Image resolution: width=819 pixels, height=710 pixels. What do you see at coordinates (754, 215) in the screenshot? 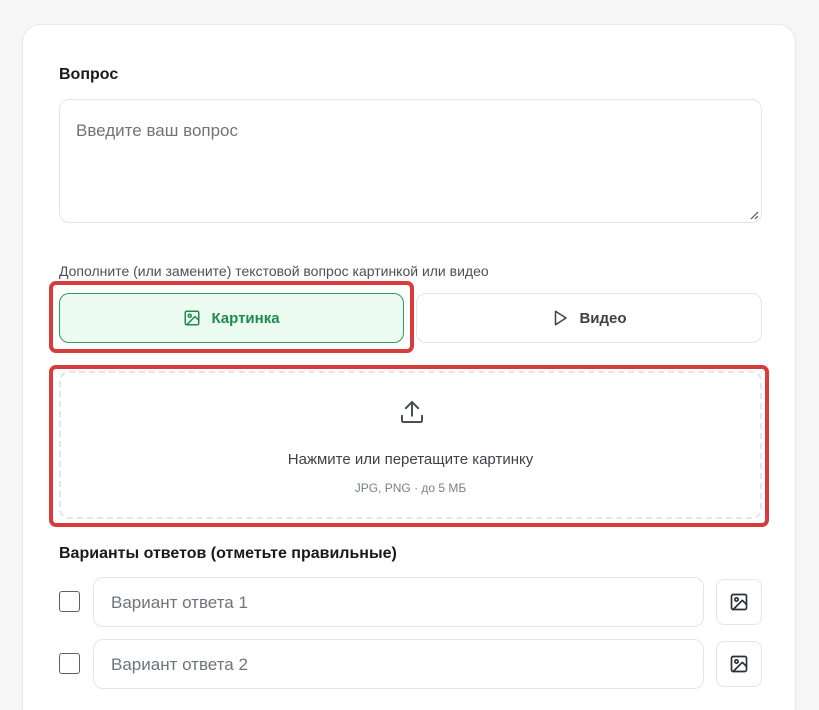
I see `resize-handle-icon` at bounding box center [754, 215].